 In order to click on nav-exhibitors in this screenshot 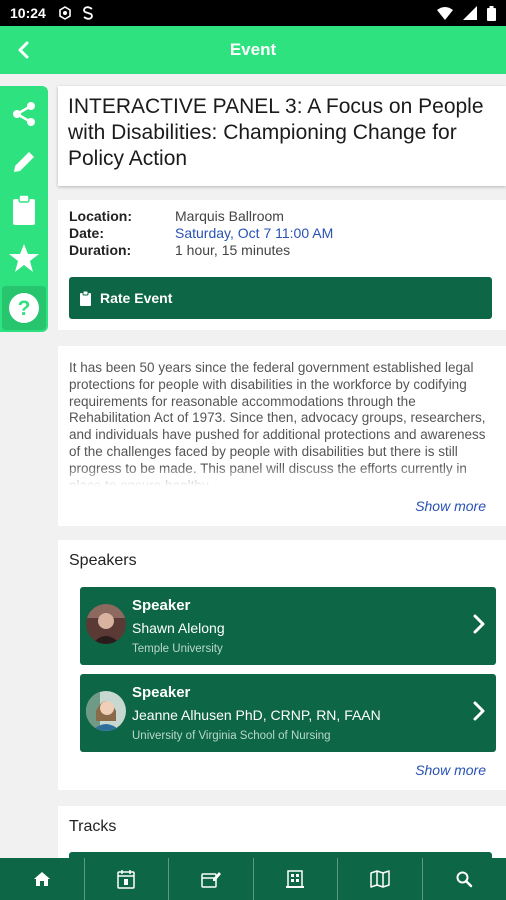, I will do `click(296, 879)`.